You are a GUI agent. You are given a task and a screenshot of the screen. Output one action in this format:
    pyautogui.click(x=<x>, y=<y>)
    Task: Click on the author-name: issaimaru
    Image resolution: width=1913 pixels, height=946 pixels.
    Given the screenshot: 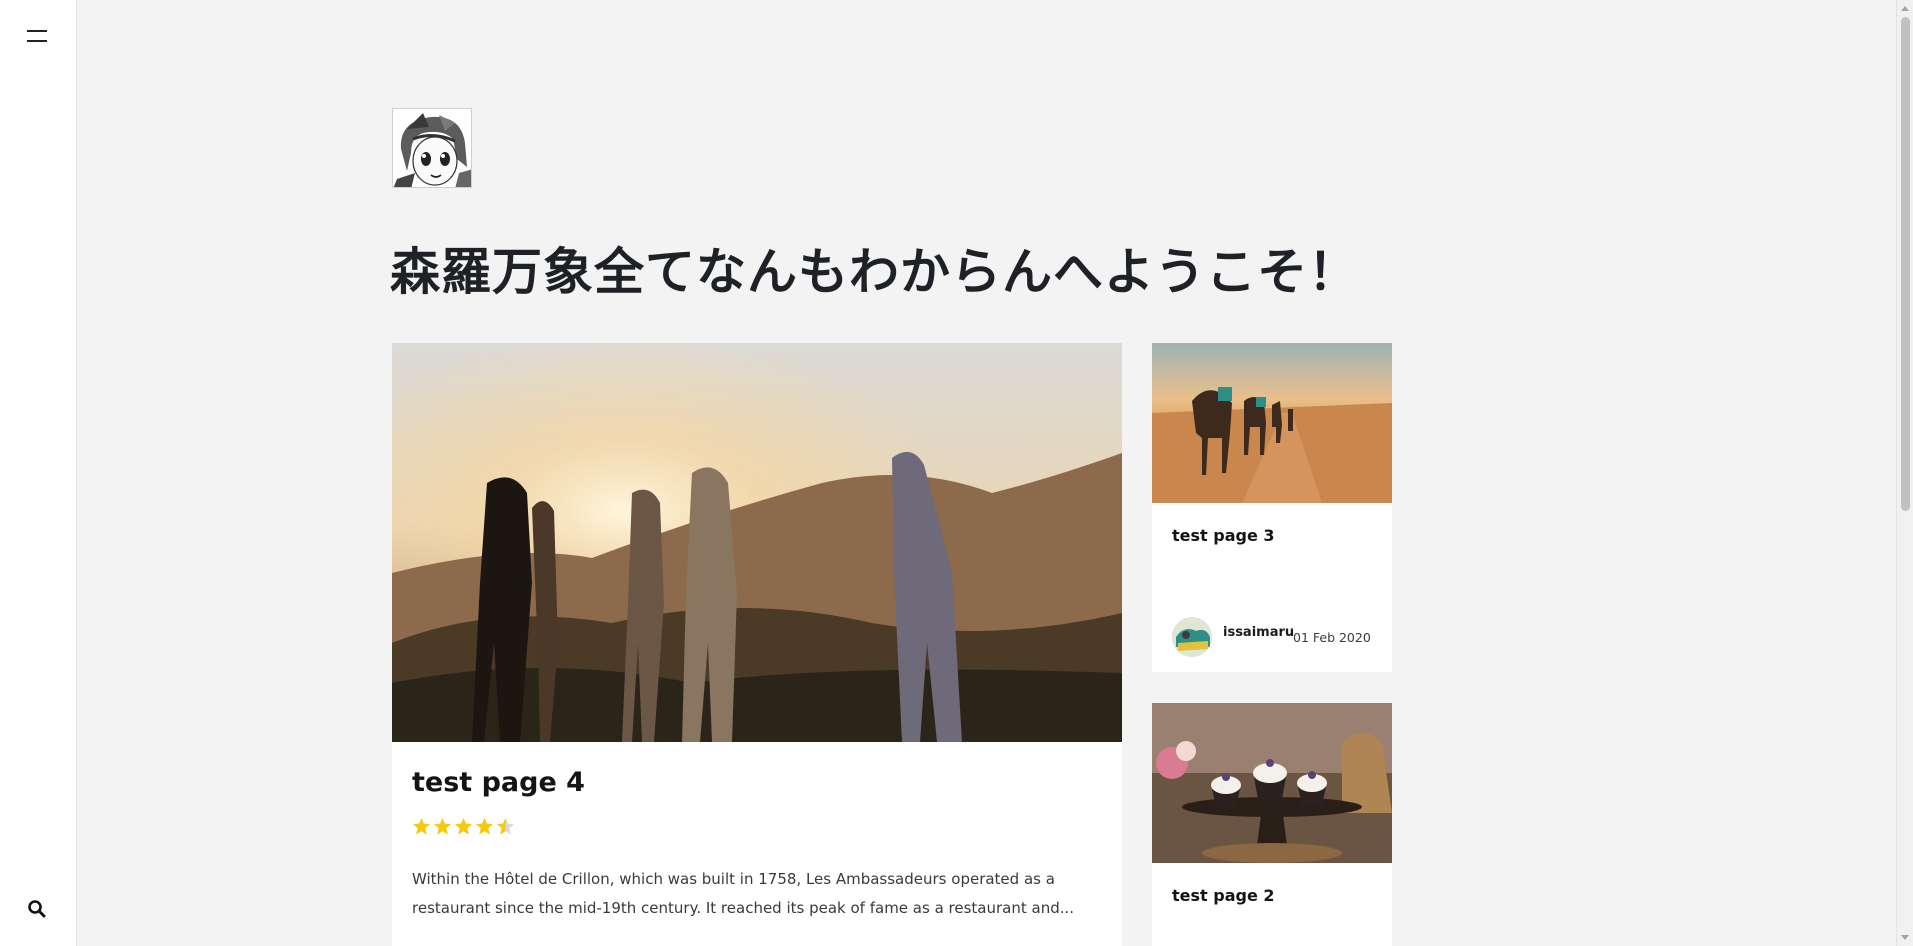 What is the action you would take?
    pyautogui.click(x=1258, y=632)
    